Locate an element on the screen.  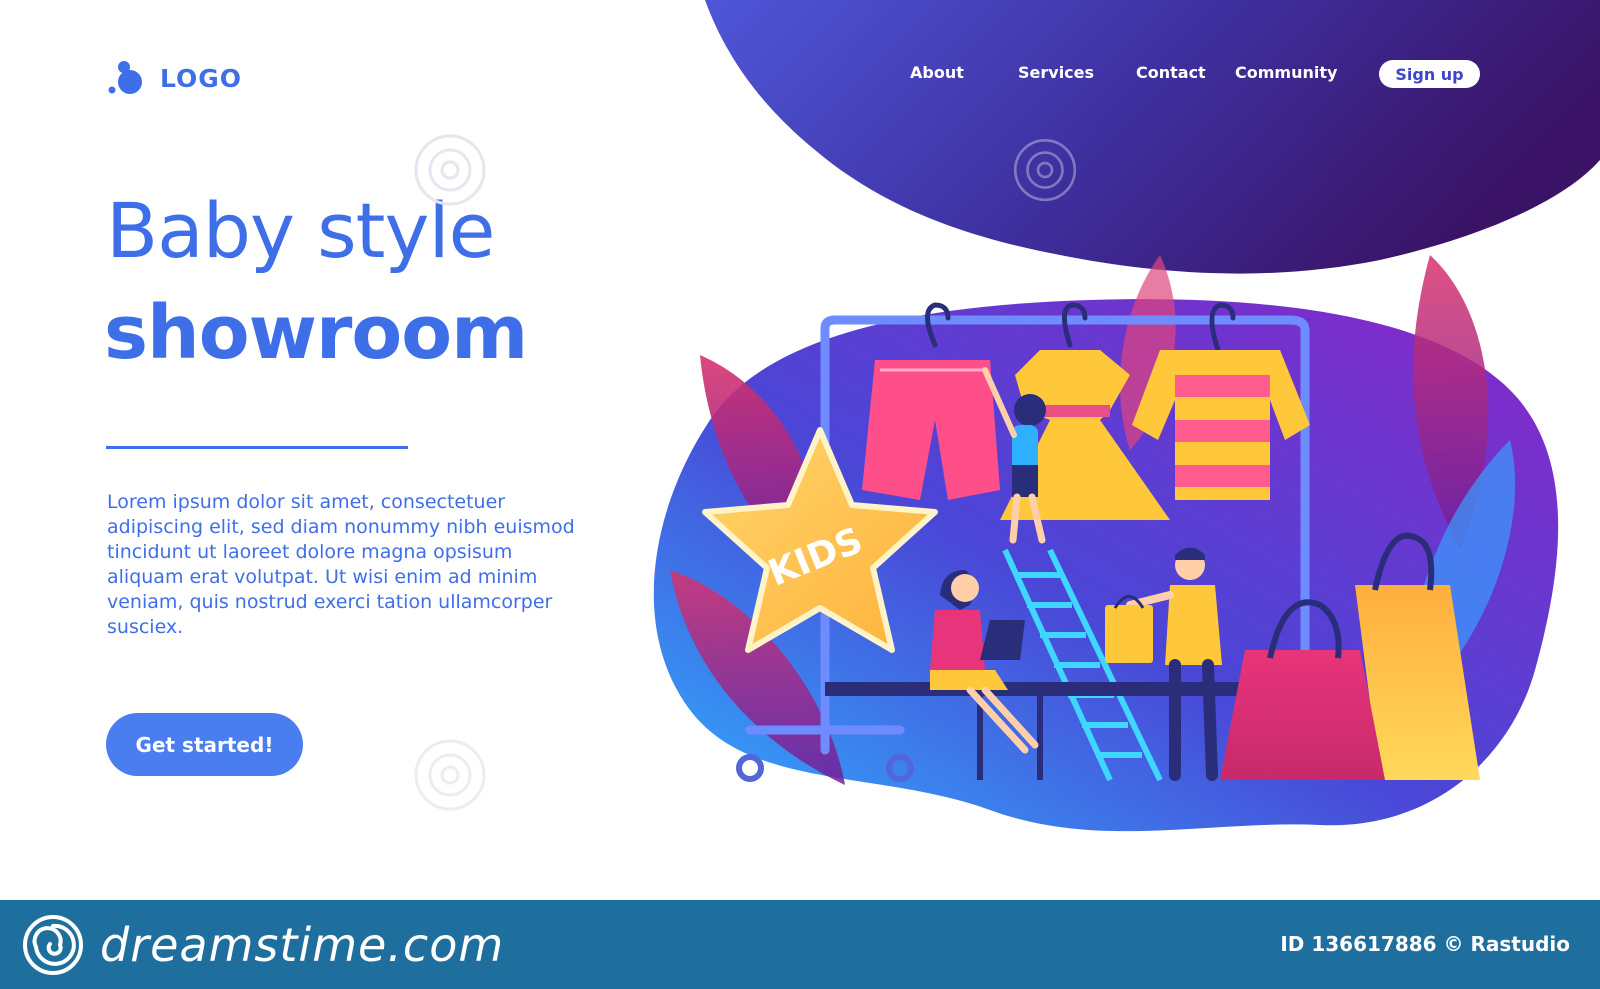
hero-title-line2: showroom is located at coordinates (316, 333).